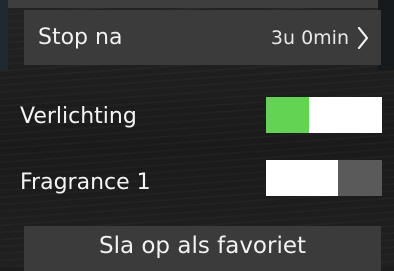 Image resolution: width=394 pixels, height=271 pixels. Describe the element at coordinates (197, 4) in the screenshot. I see `top-edge` at that location.